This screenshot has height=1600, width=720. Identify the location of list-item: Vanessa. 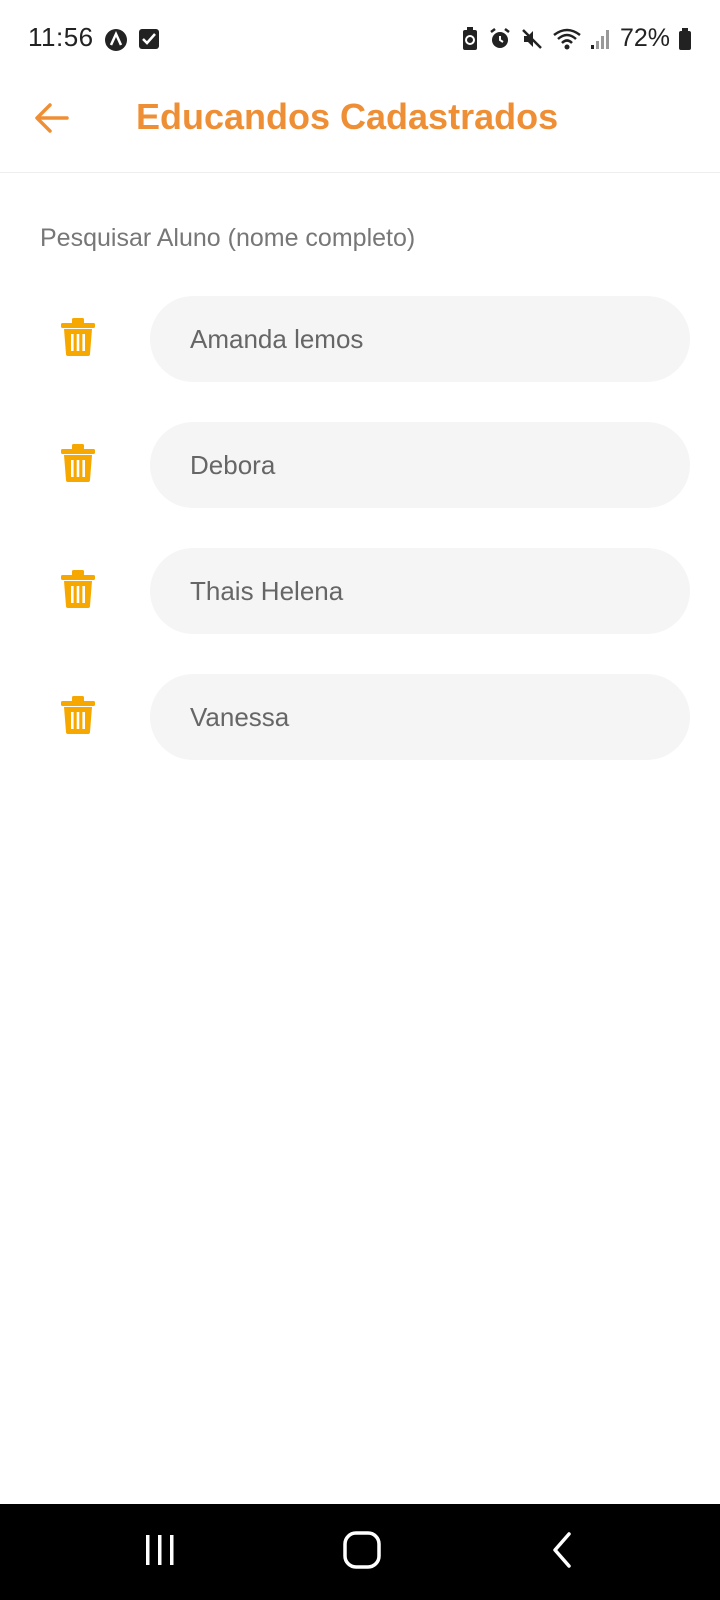
(360, 717).